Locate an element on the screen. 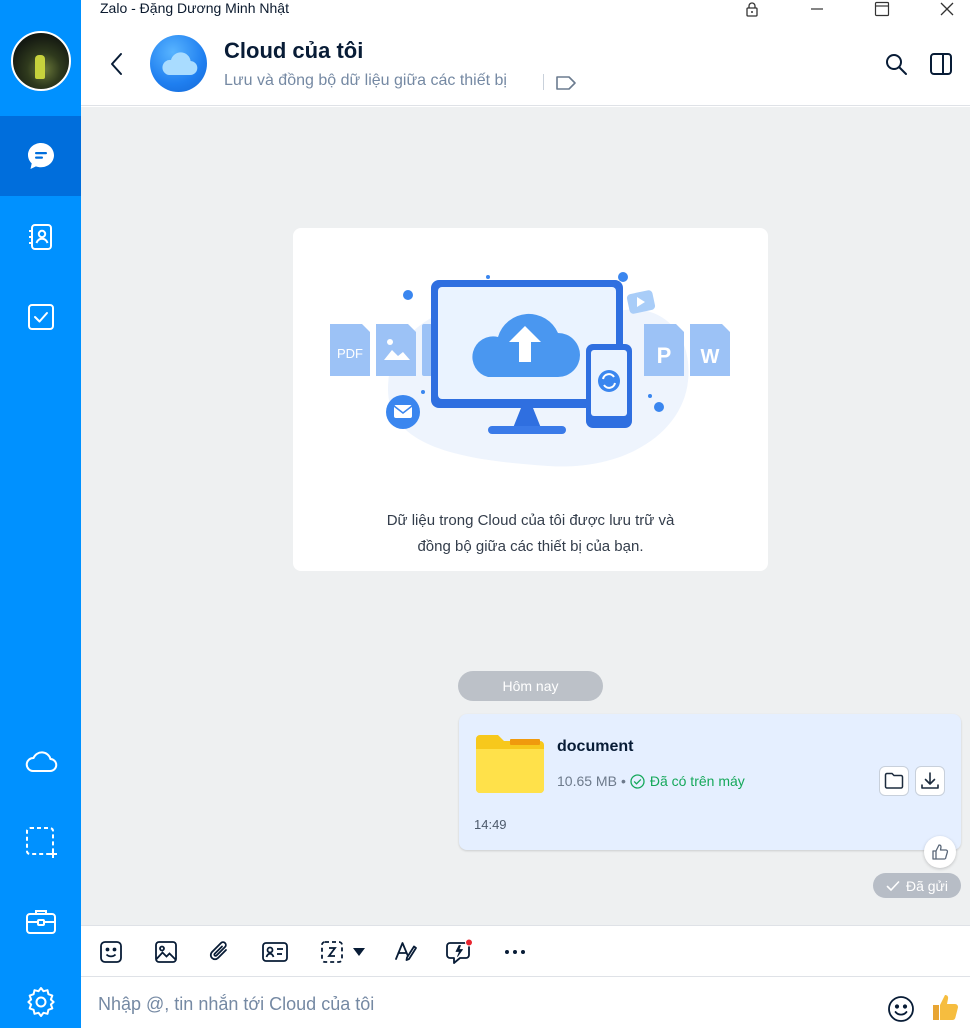  sidebar-panel-icon is located at coordinates (941, 64).